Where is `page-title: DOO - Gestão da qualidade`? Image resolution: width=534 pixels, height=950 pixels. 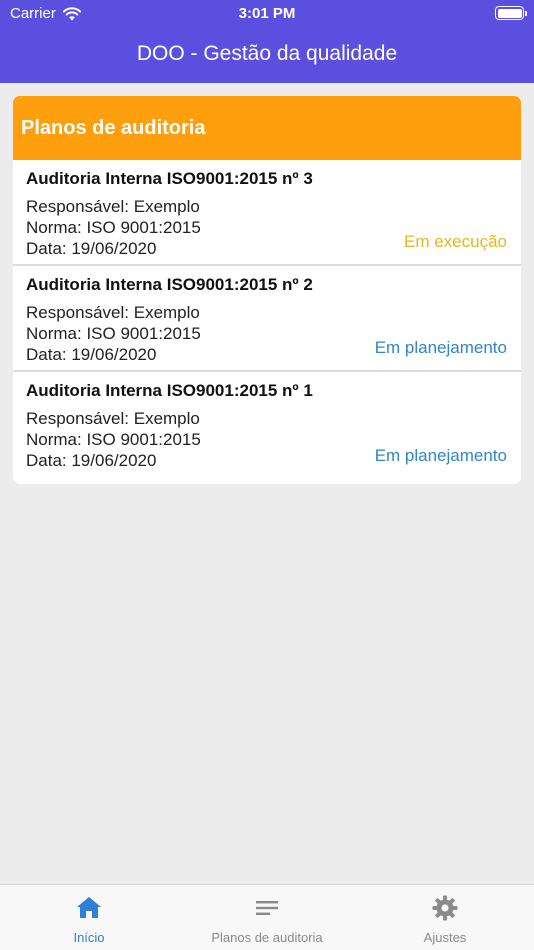
page-title: DOO - Gestão da qualidade is located at coordinates (267, 53).